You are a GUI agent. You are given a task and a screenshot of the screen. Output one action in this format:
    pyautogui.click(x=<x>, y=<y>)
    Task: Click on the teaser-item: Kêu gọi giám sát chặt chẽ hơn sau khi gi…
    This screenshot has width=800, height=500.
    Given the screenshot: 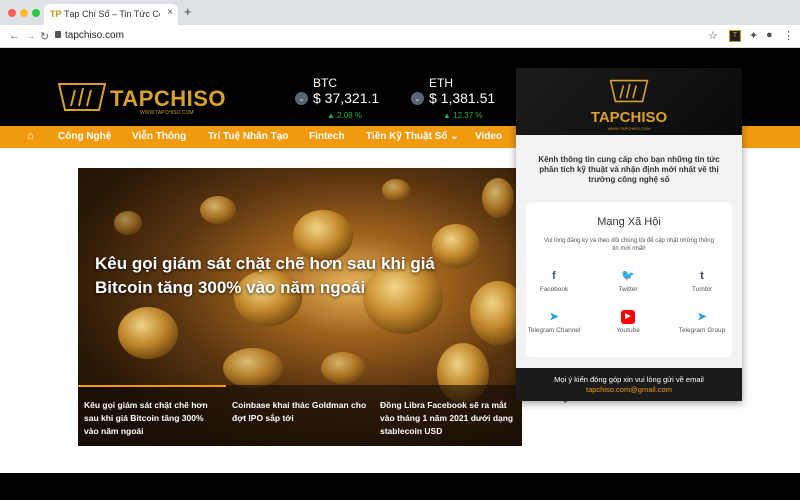 What is the action you would take?
    pyautogui.click(x=152, y=418)
    